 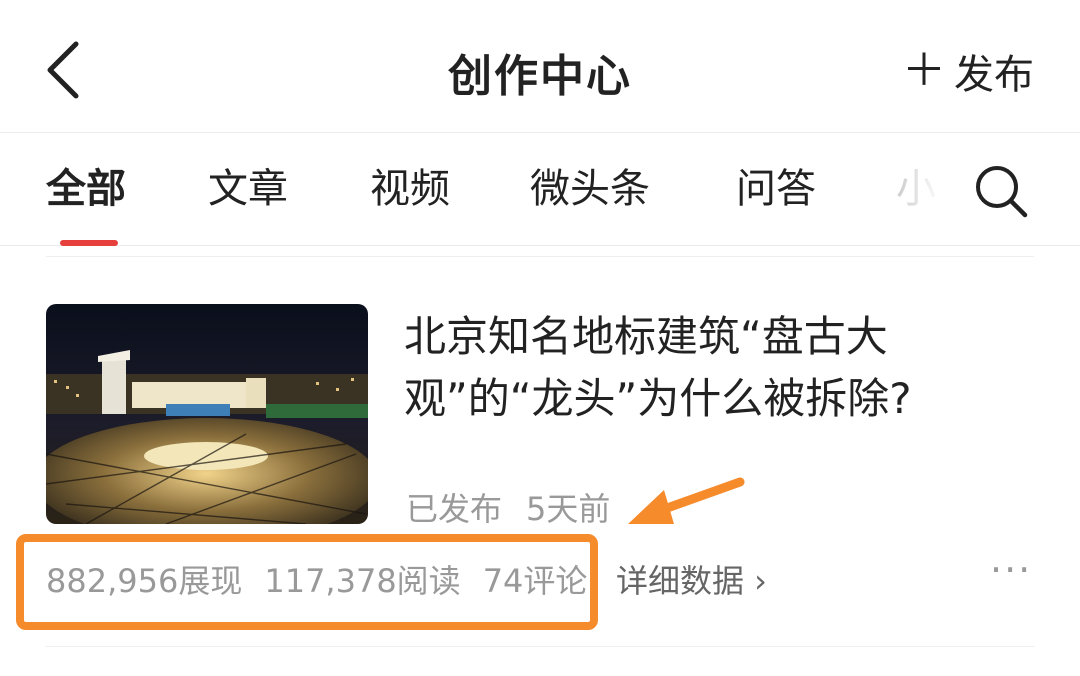 What do you see at coordinates (307, 582) in the screenshot?
I see `highlight-box` at bounding box center [307, 582].